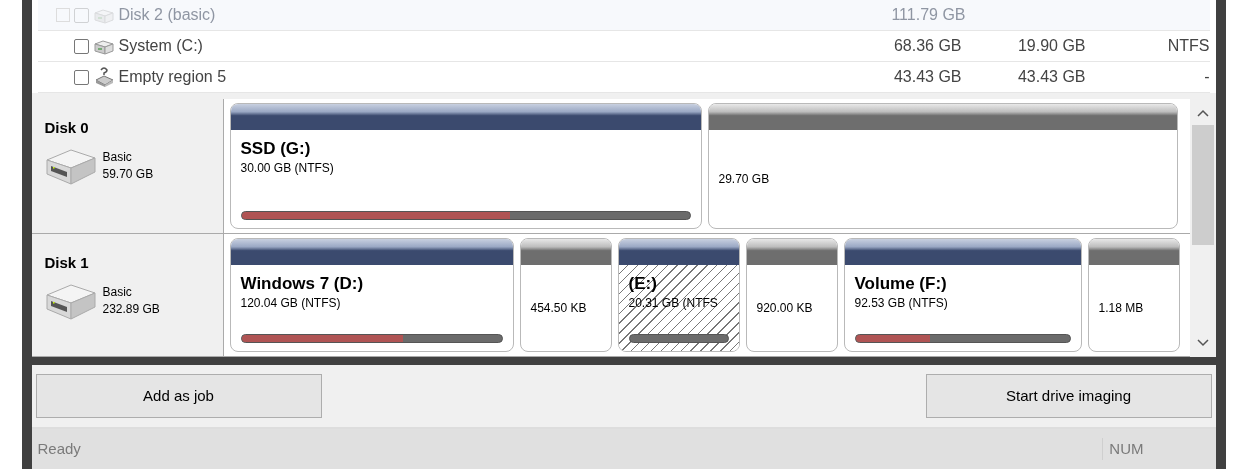  I want to click on partition-name: SSD (G:), so click(276, 149).